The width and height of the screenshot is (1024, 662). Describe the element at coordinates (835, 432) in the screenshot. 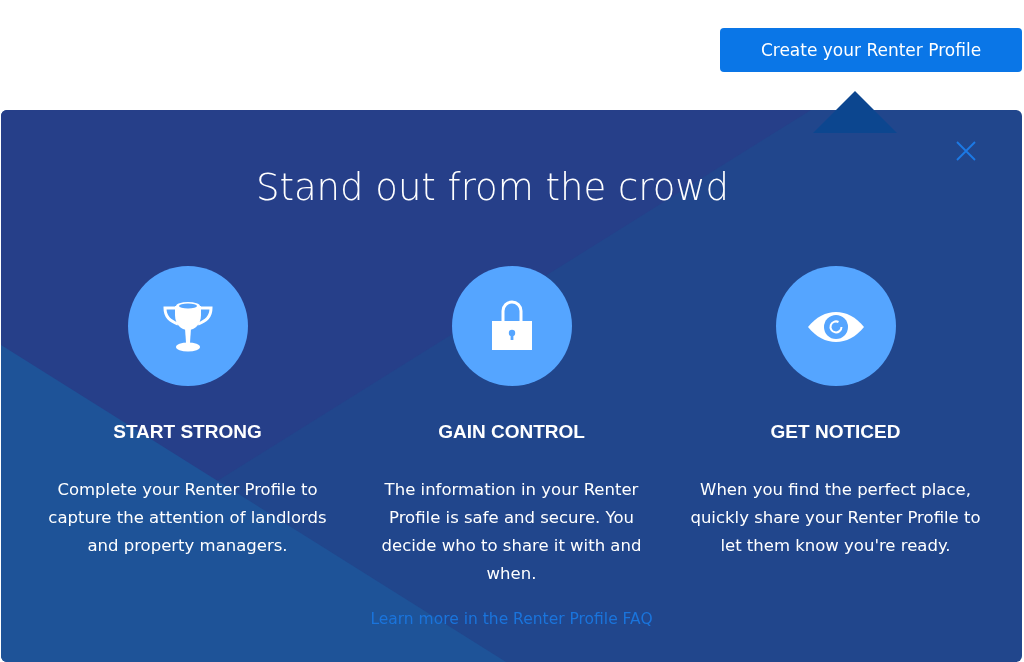

I see `feature-heading: GET NOTICED` at that location.